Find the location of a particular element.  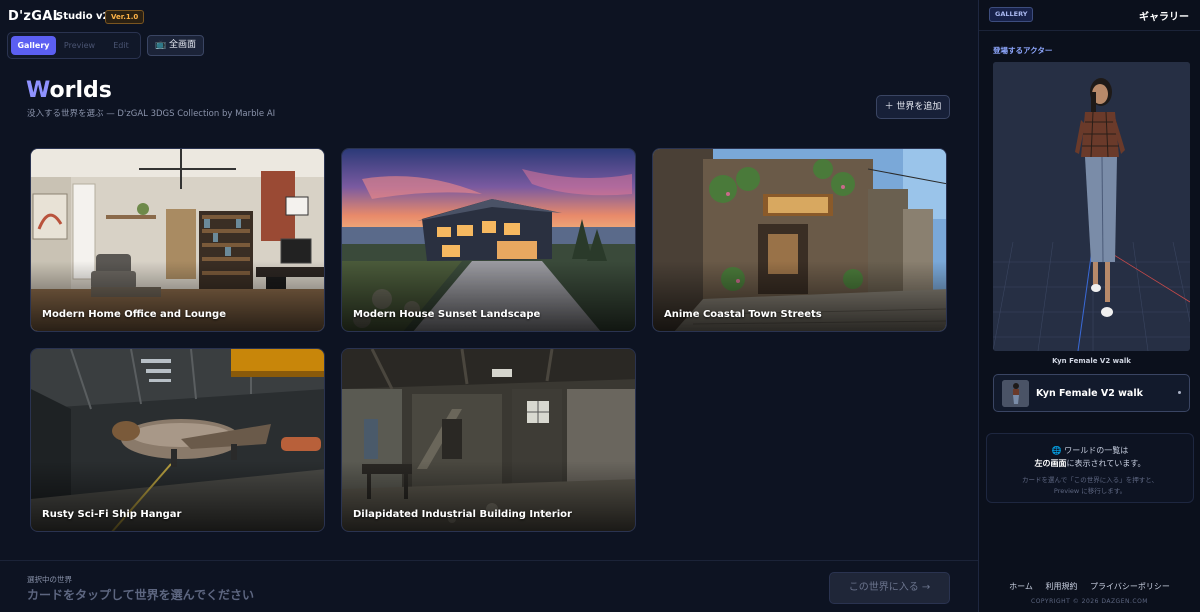

actor-select-dropdown: Kyn Female V2 walk is located at coordinates (1091, 393).